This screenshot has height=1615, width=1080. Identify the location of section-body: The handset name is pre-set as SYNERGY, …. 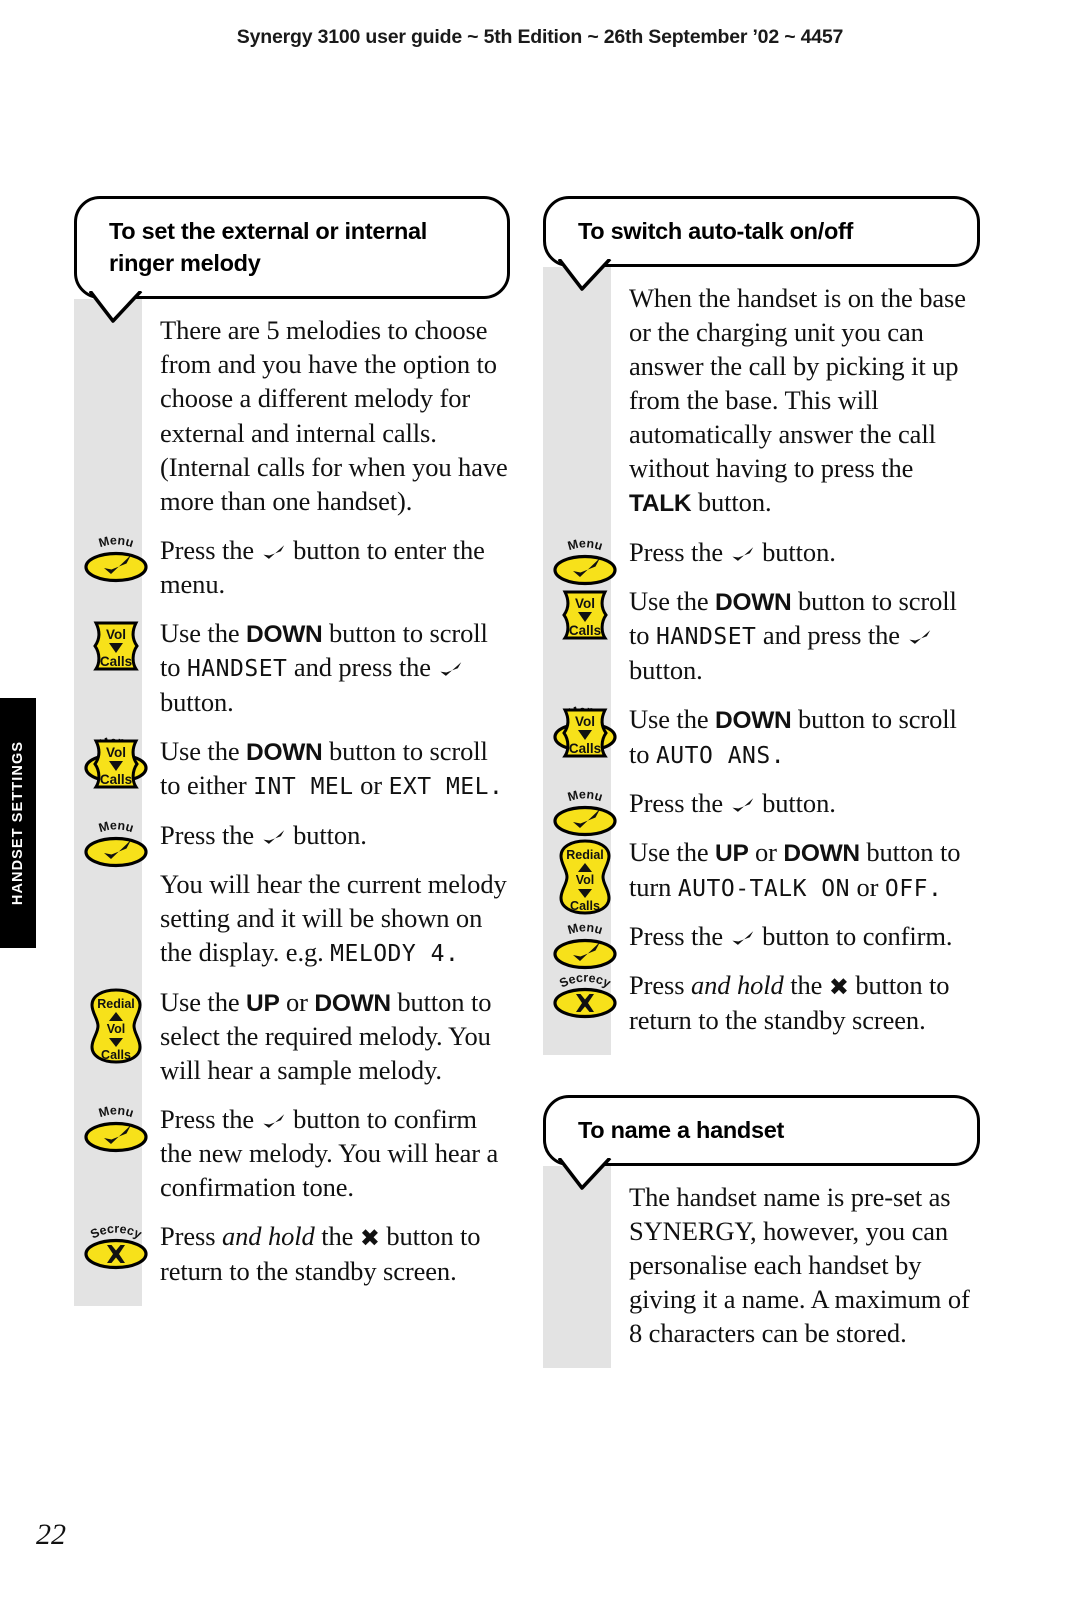
(761, 1267).